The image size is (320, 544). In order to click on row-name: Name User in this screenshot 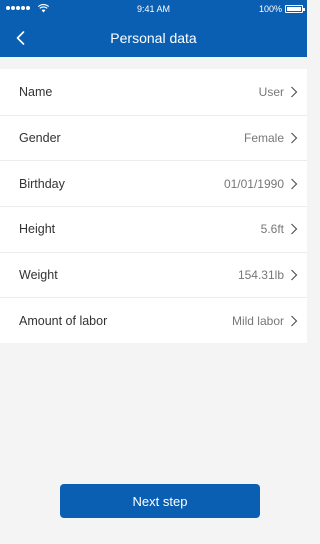, I will do `click(153, 92)`.